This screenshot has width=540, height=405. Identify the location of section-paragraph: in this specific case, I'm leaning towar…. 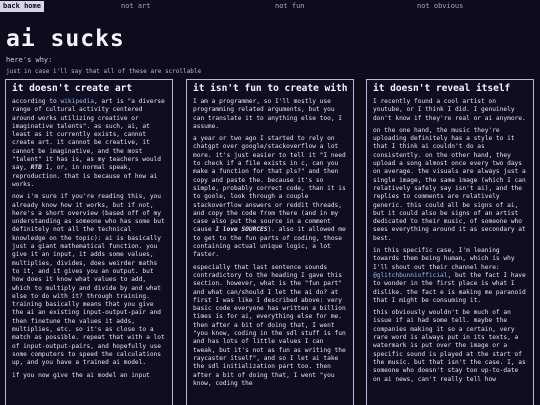
(449, 275).